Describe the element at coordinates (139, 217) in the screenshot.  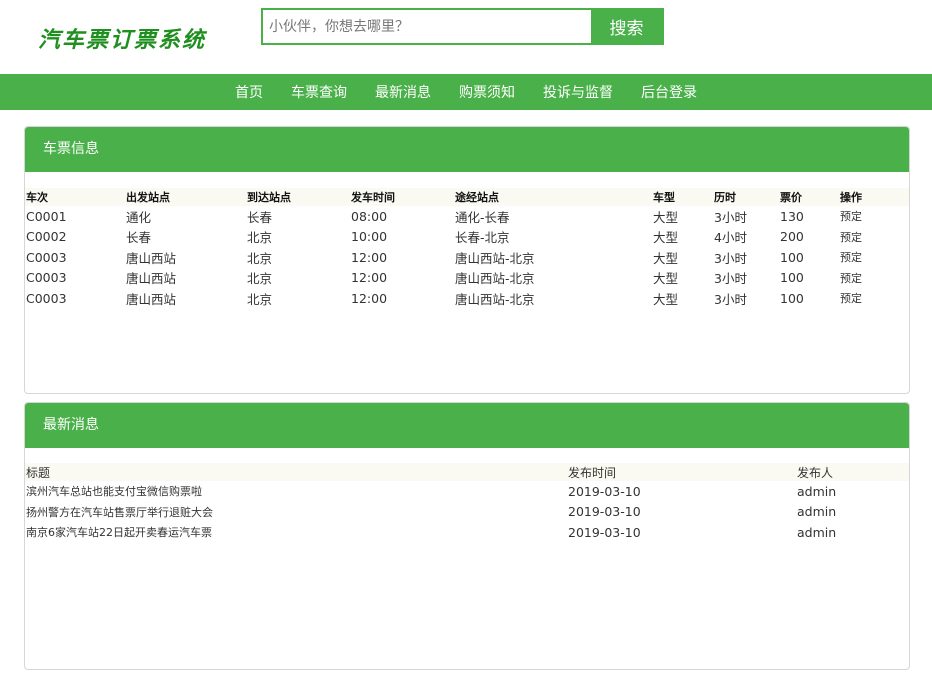
I see `cell-departure: 通化` at that location.